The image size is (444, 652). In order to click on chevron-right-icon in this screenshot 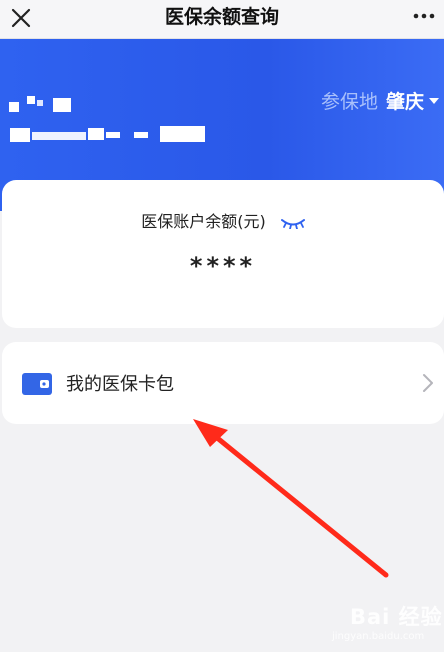, I will do `click(428, 383)`.